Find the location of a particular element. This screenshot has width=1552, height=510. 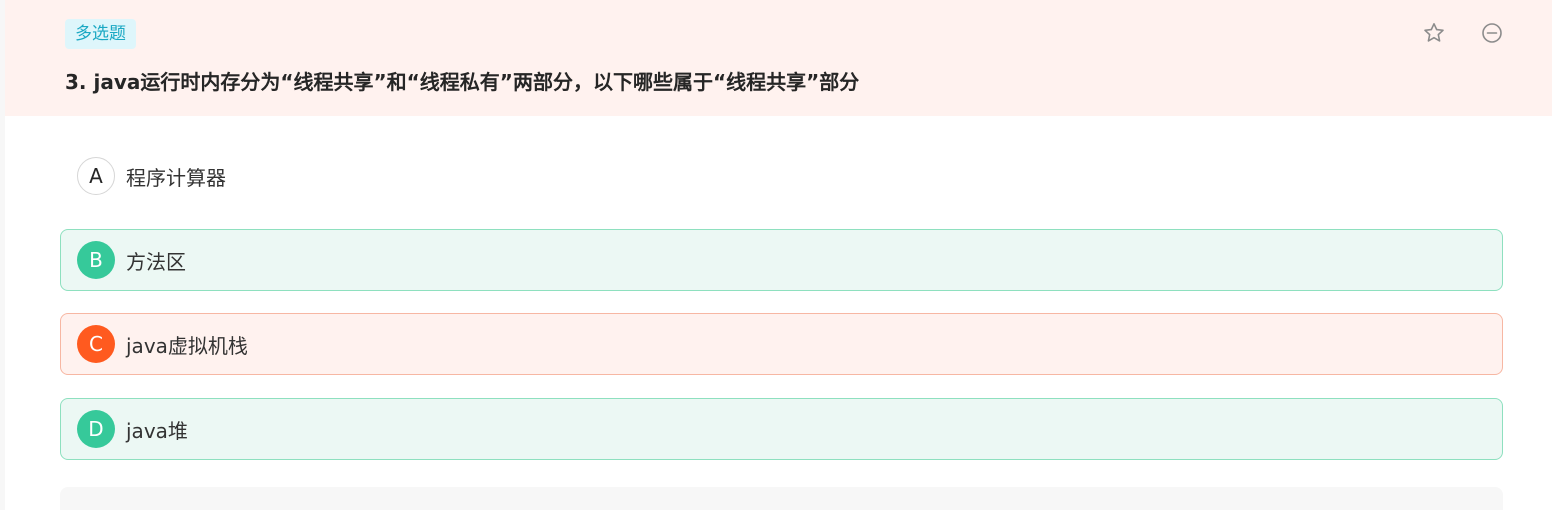

star-icon is located at coordinates (1434, 32).